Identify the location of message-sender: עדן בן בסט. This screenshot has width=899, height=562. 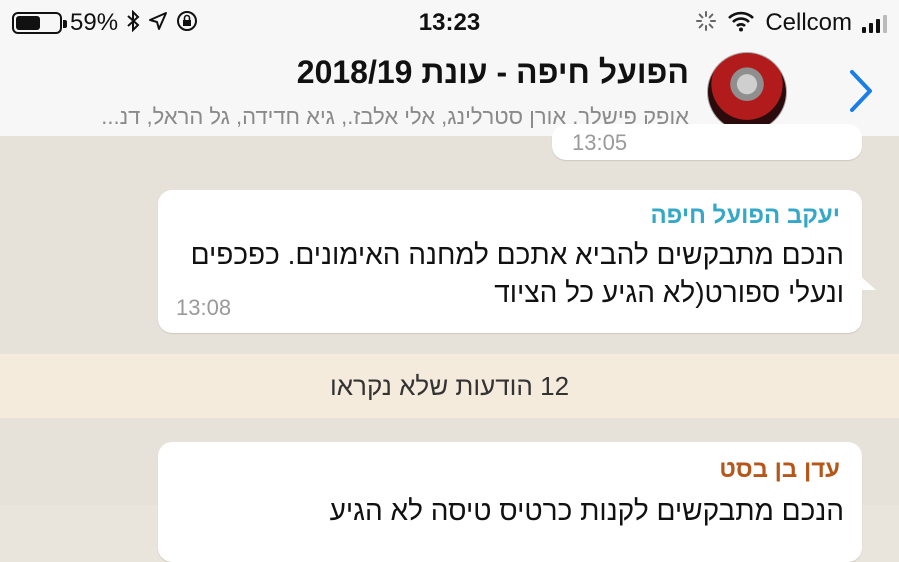
(779, 470).